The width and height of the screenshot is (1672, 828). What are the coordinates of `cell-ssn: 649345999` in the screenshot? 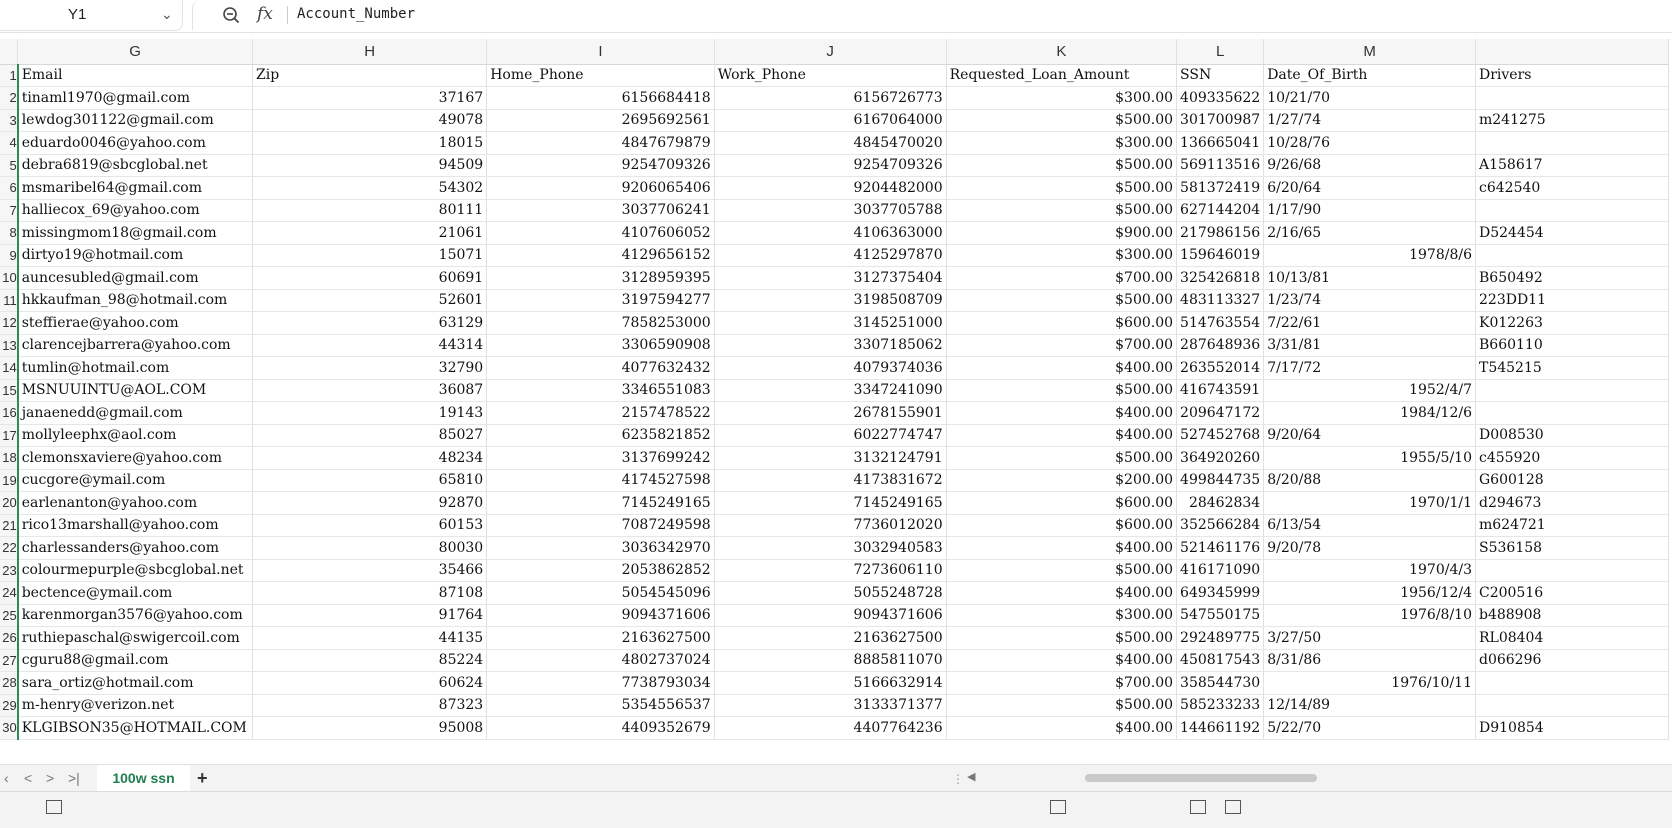 It's located at (1220, 593).